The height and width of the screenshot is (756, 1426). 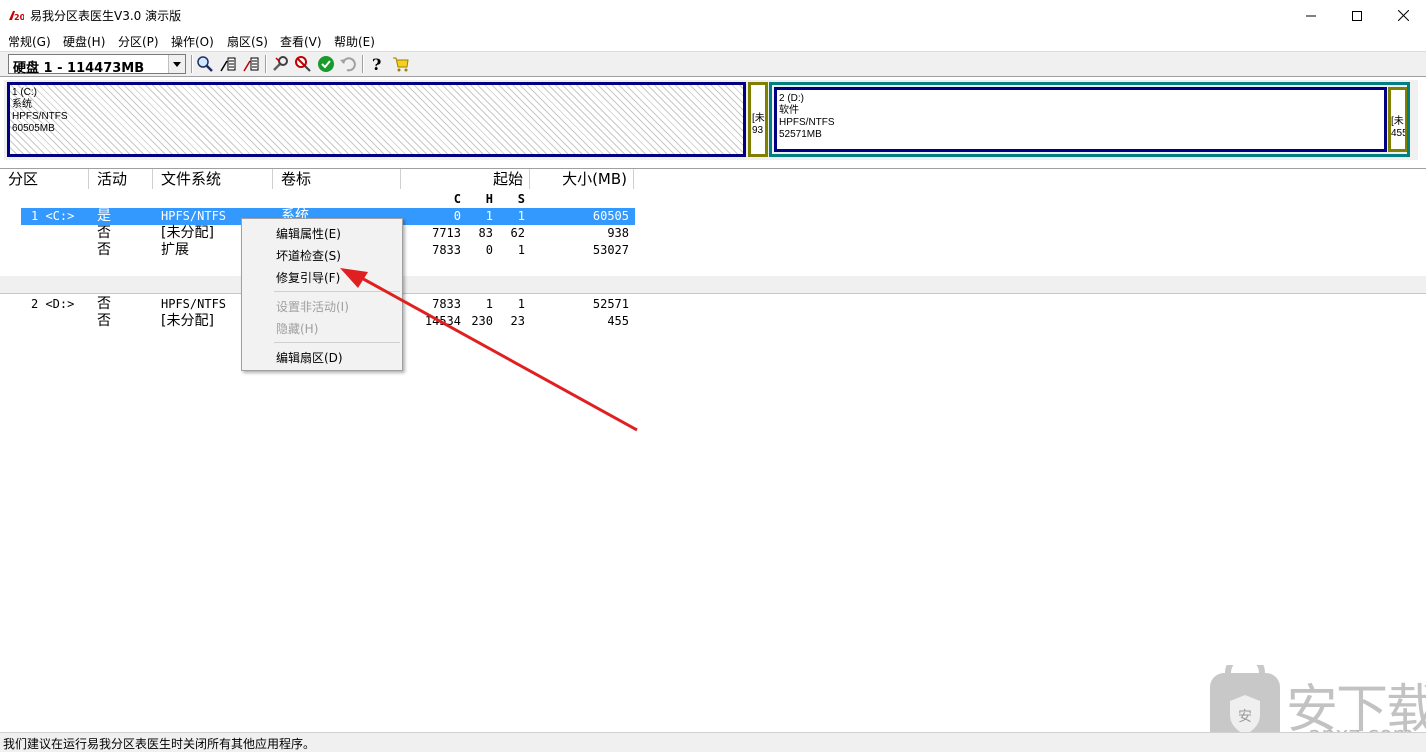 What do you see at coordinates (79, 68) in the screenshot?
I see `disk-selector-value: 硬盘 1 - 114473MB` at bounding box center [79, 68].